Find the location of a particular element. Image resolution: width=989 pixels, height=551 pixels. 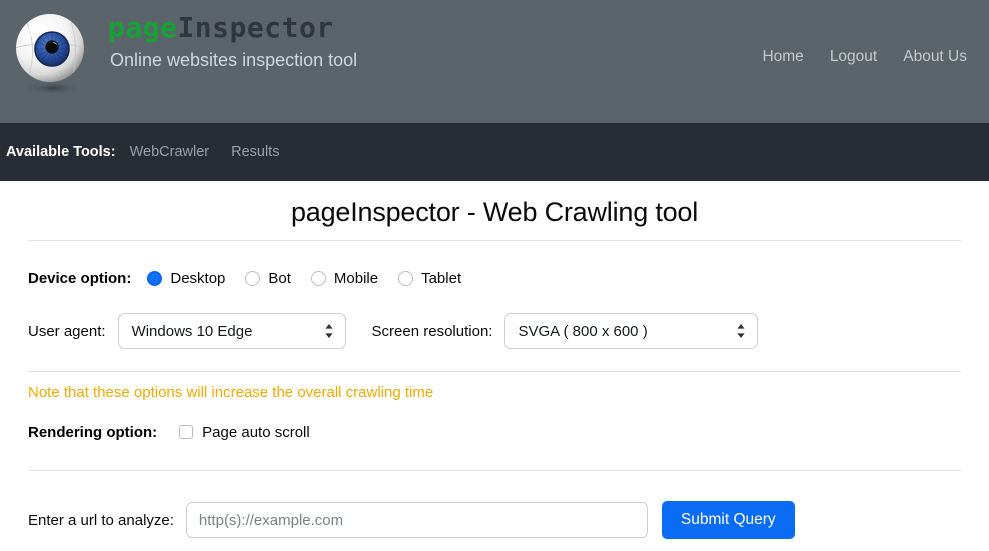

radio-mobile-label: Mobile is located at coordinates (356, 278).